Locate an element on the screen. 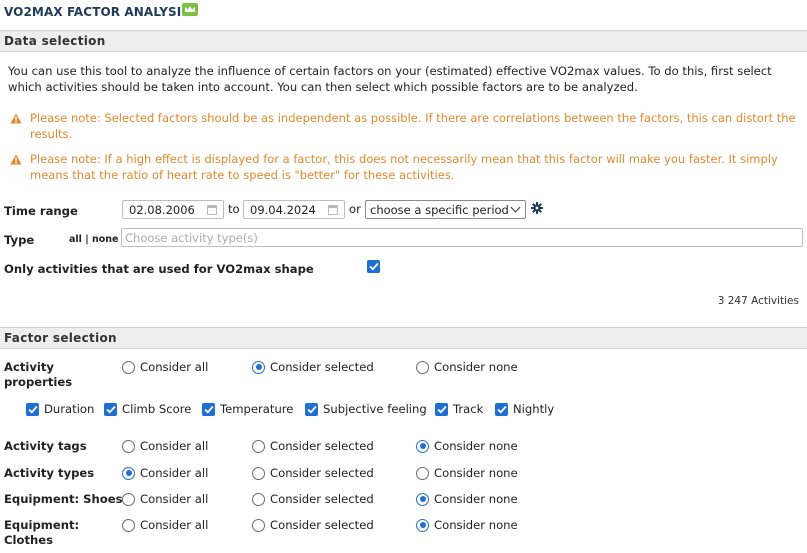 The width and height of the screenshot is (807, 553). section-header-factor-selection: Factor selection is located at coordinates (403, 338).